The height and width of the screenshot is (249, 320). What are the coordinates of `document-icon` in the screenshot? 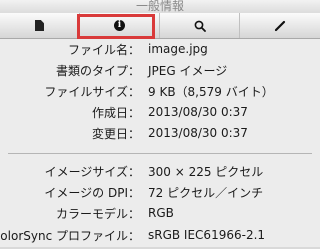 It's located at (39, 25).